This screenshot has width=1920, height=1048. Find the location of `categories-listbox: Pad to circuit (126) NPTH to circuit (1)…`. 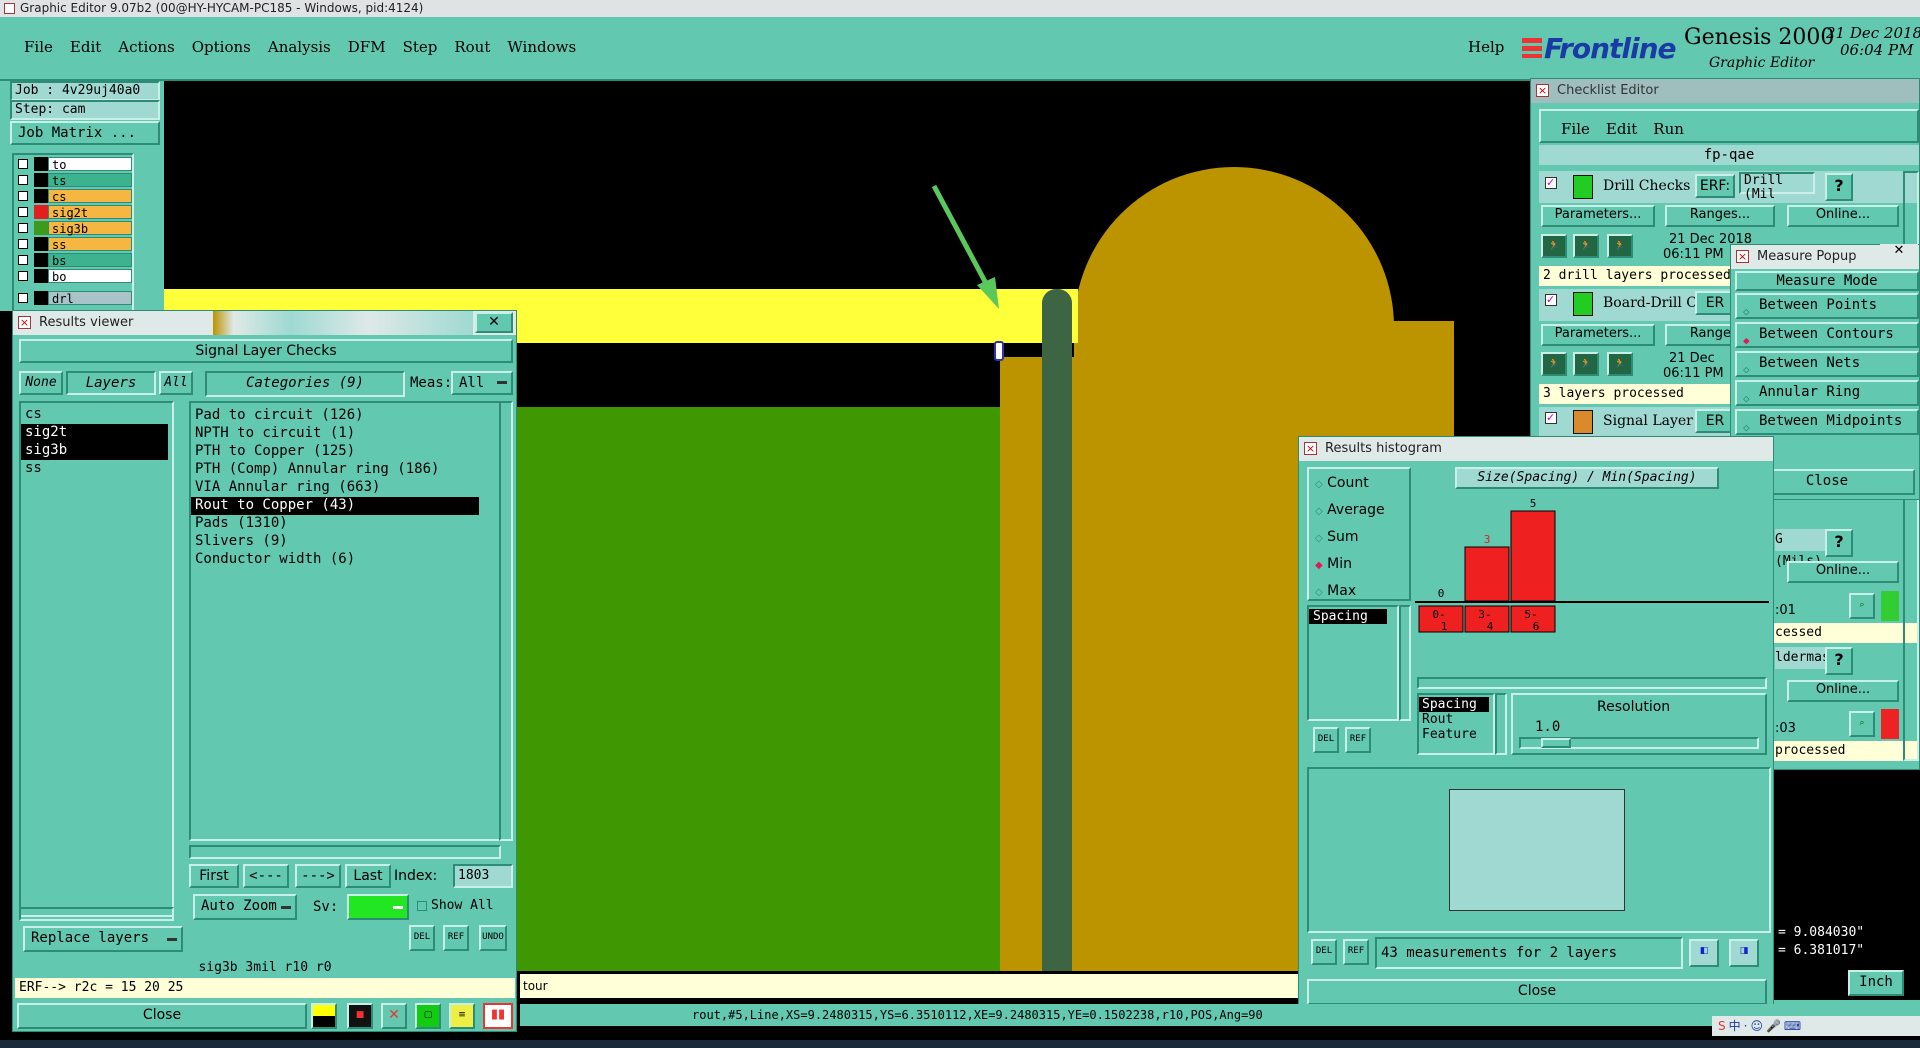

categories-listbox: Pad to circuit (126) NPTH to circuit (1)… is located at coordinates (345, 621).